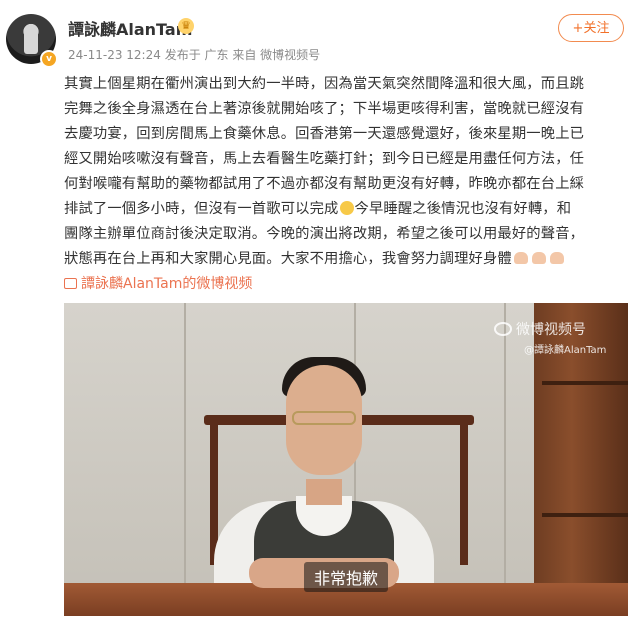  I want to click on video-link-label: 譚詠麟AlanTam的微博视频, so click(167, 284).